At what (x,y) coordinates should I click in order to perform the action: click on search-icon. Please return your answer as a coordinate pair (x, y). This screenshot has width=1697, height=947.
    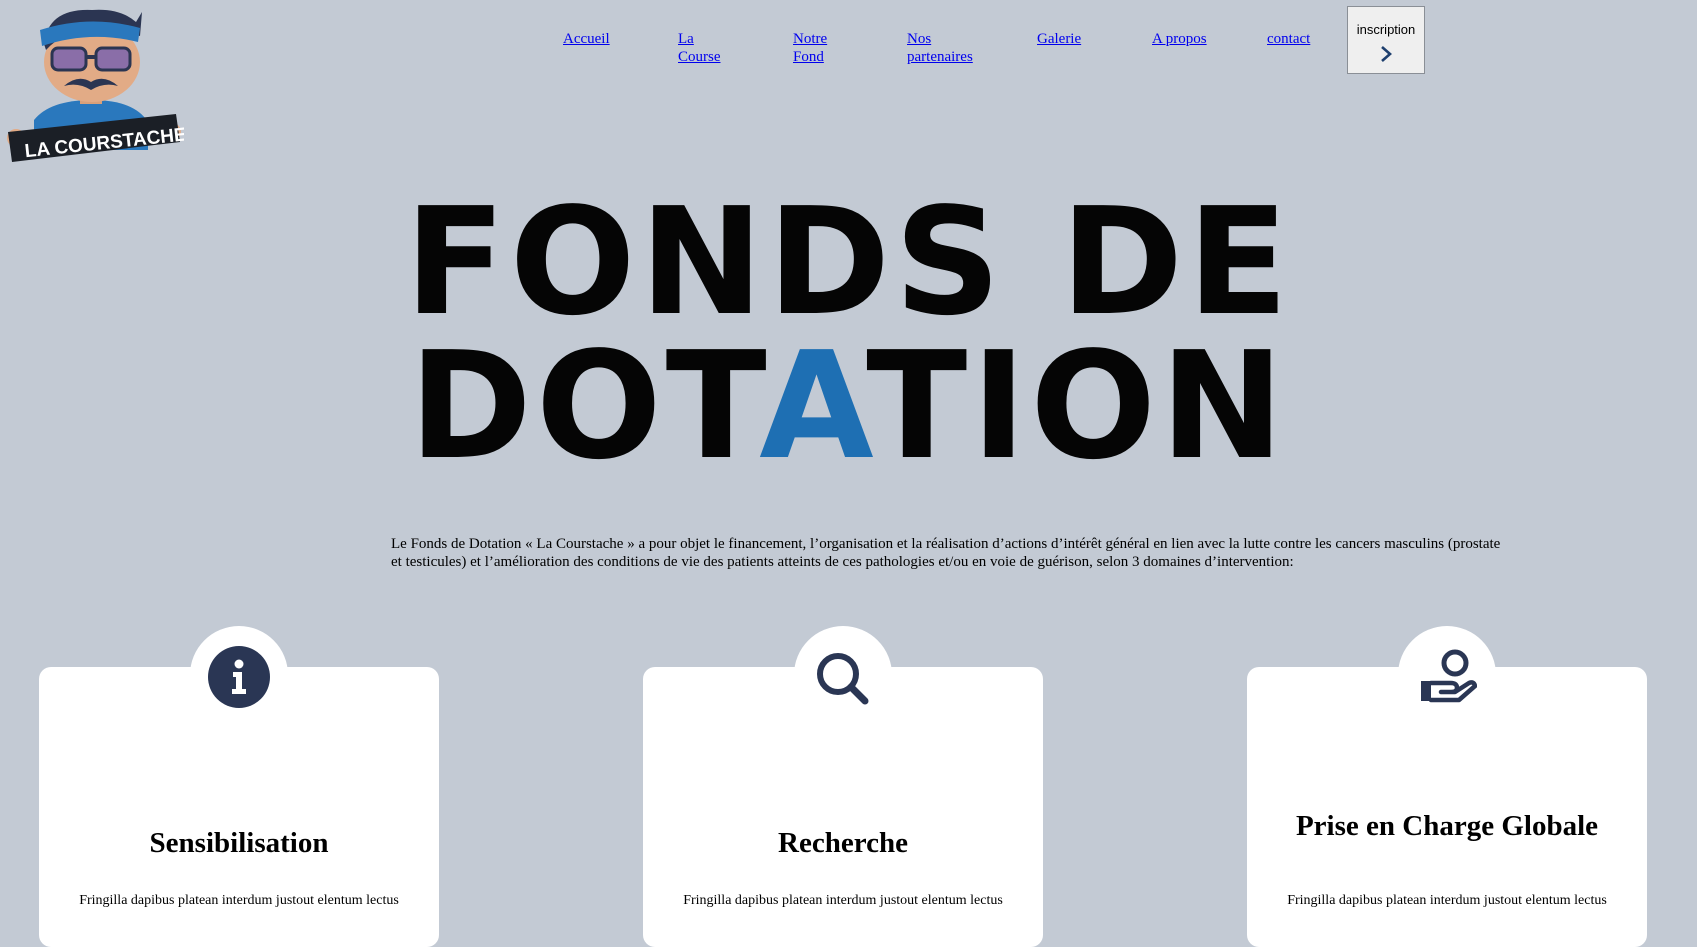
    Looking at the image, I should click on (843, 679).